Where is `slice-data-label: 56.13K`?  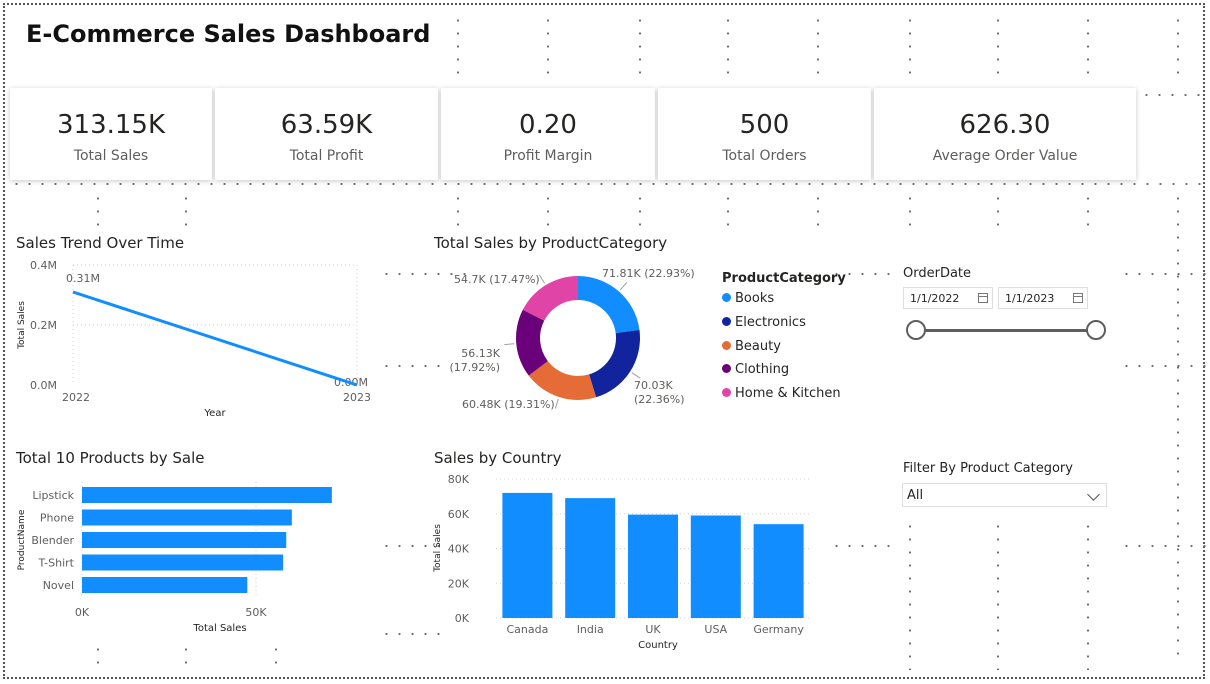 slice-data-label: 56.13K is located at coordinates (480, 353).